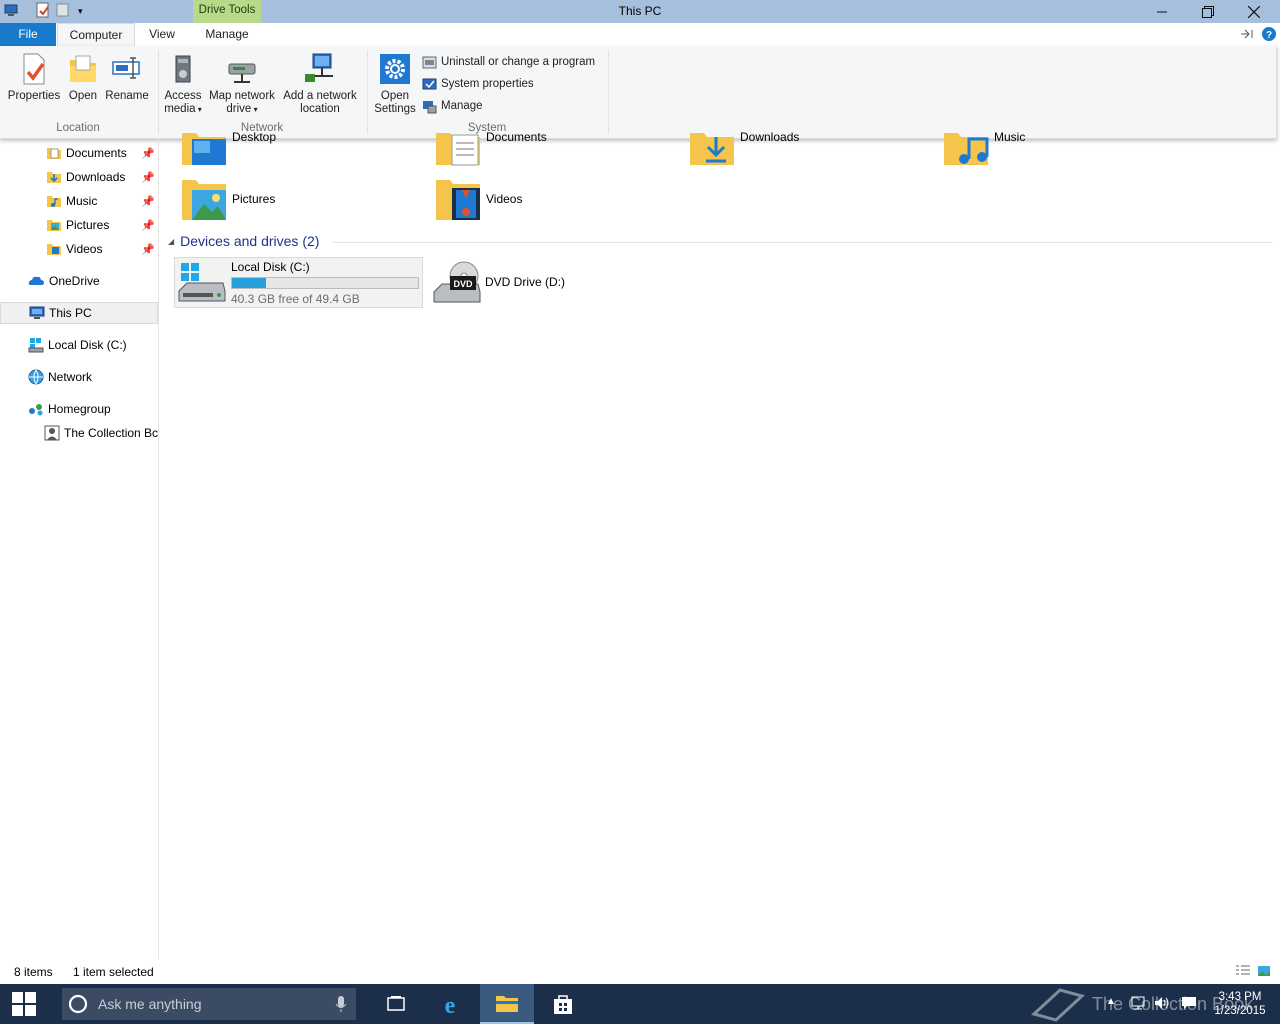  What do you see at coordinates (1208, 11) in the screenshot?
I see `restore-button` at bounding box center [1208, 11].